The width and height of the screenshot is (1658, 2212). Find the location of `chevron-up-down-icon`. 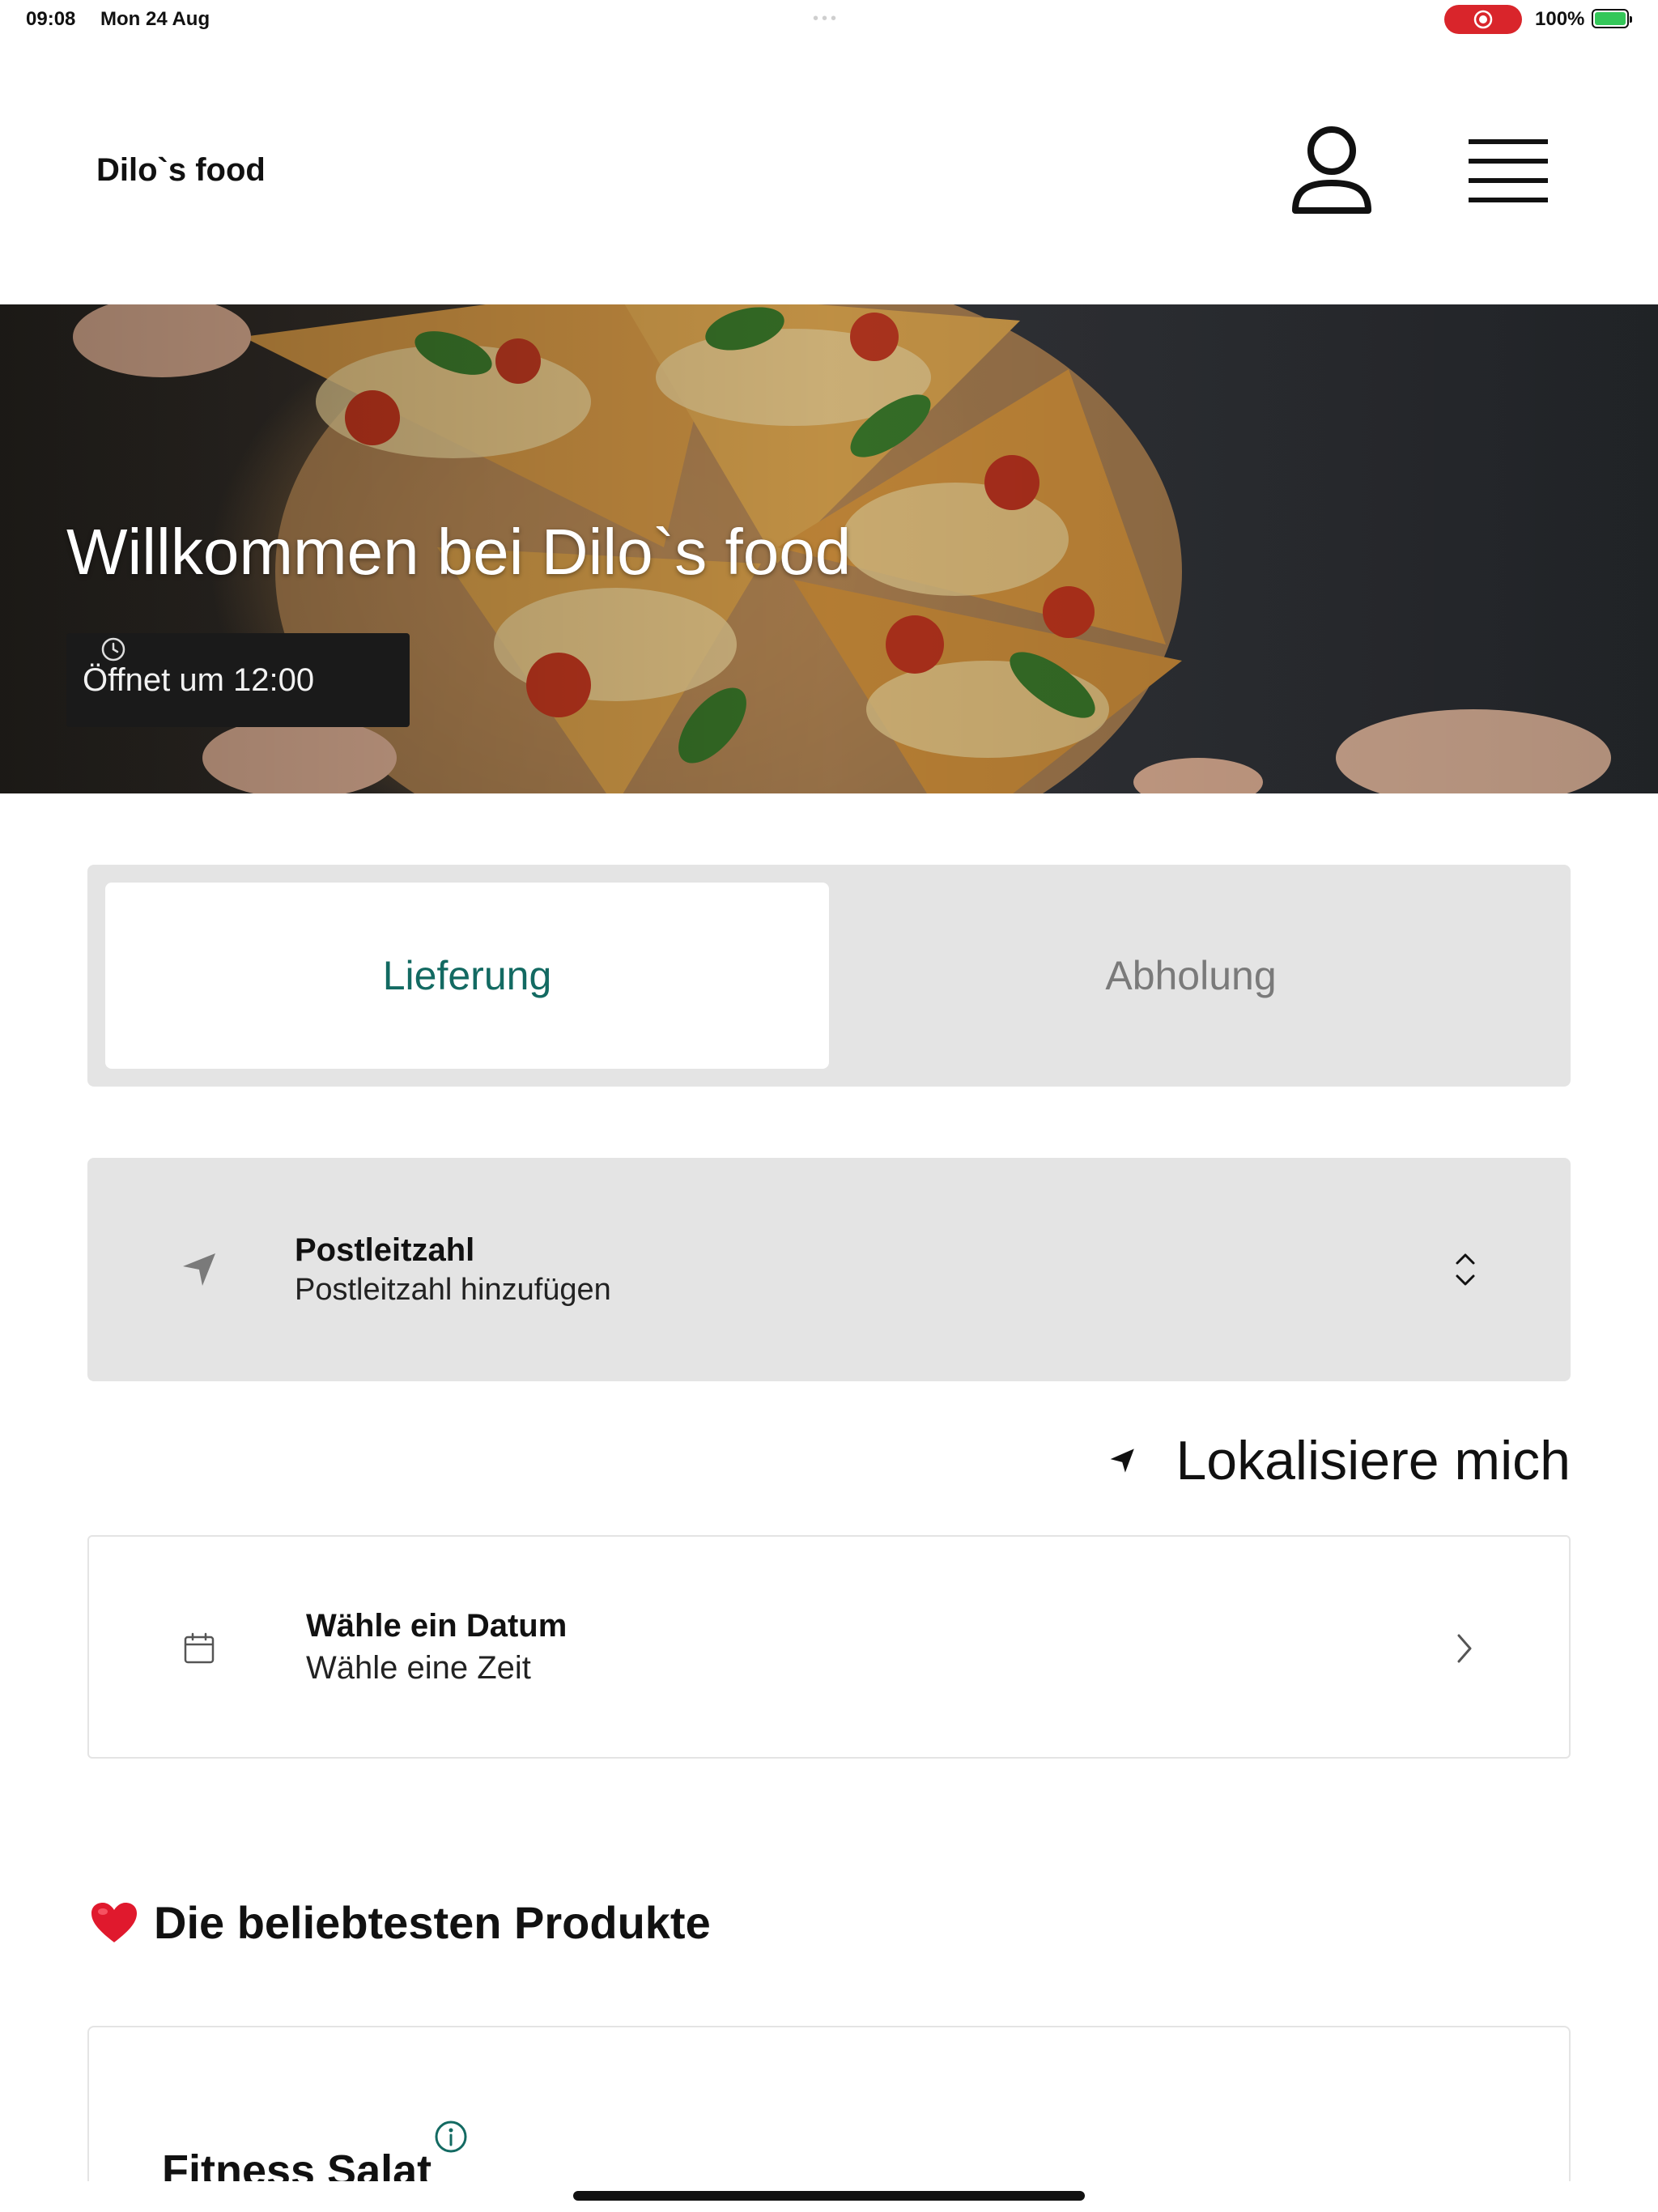

chevron-up-down-icon is located at coordinates (1465, 1270).